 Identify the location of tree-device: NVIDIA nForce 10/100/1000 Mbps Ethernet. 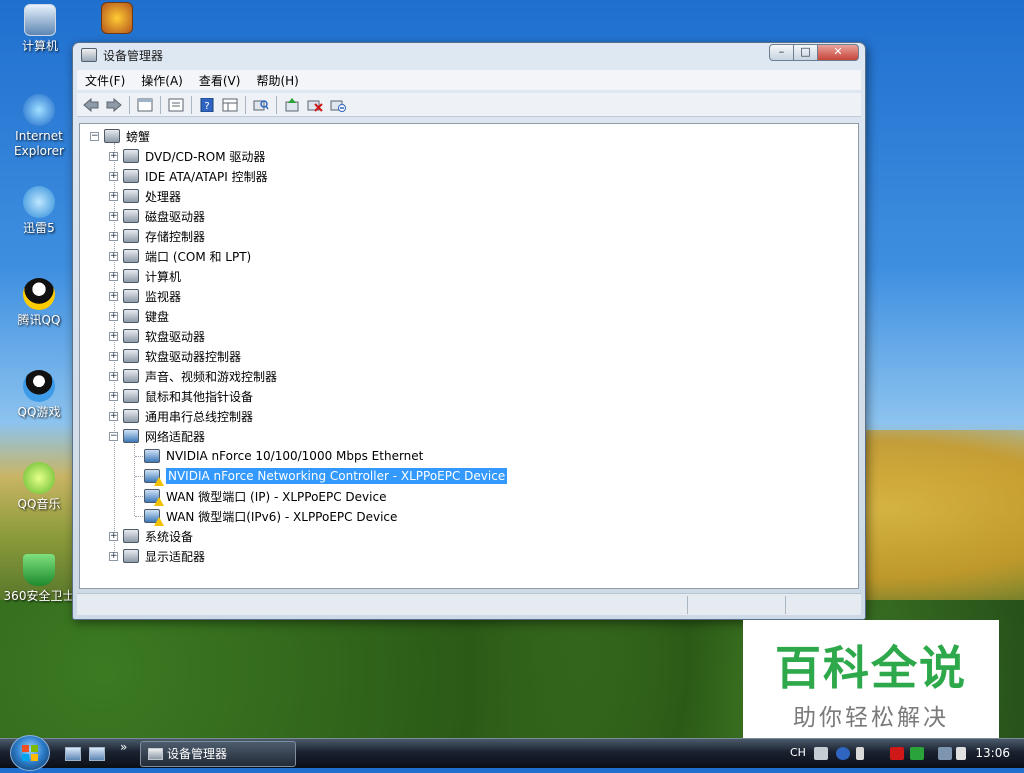
(283, 456).